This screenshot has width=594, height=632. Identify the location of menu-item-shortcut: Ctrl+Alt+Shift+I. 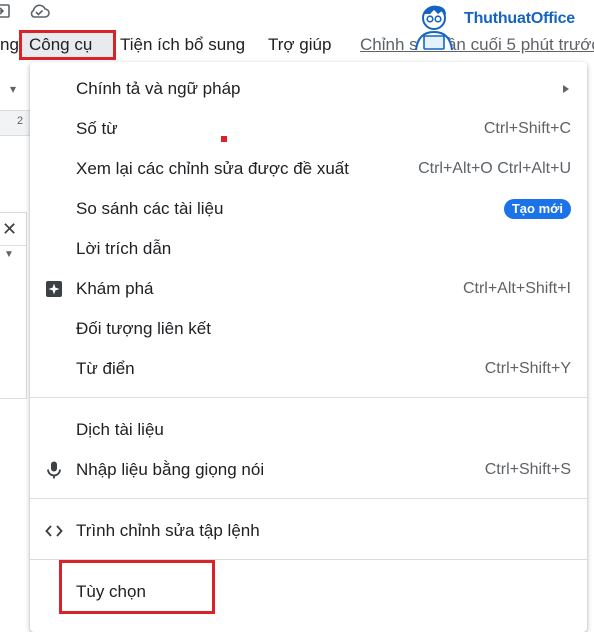
(516, 288).